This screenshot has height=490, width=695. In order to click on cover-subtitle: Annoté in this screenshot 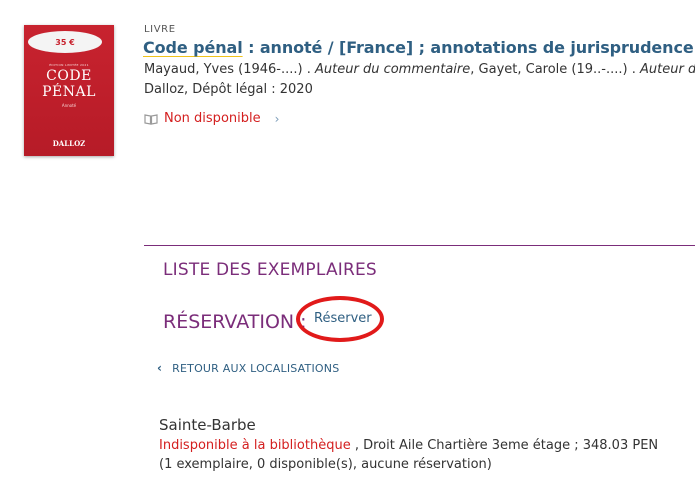, I will do `click(69, 105)`.